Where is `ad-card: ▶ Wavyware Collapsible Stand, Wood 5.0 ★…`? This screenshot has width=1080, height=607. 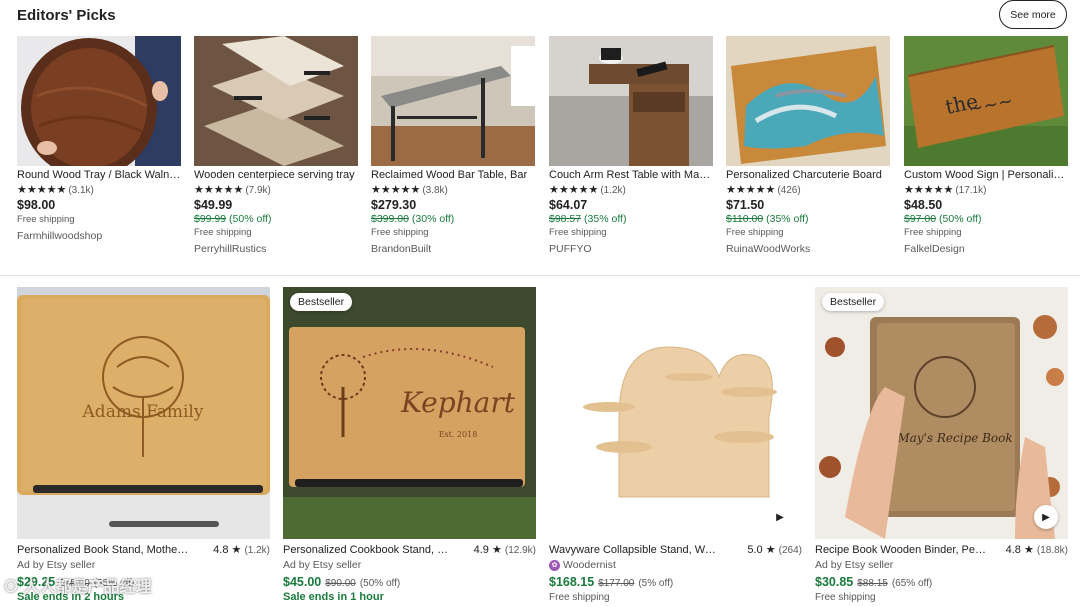
ad-card: ▶ Wavyware Collapsible Stand, Wood 5.0 ★… is located at coordinates (675, 445).